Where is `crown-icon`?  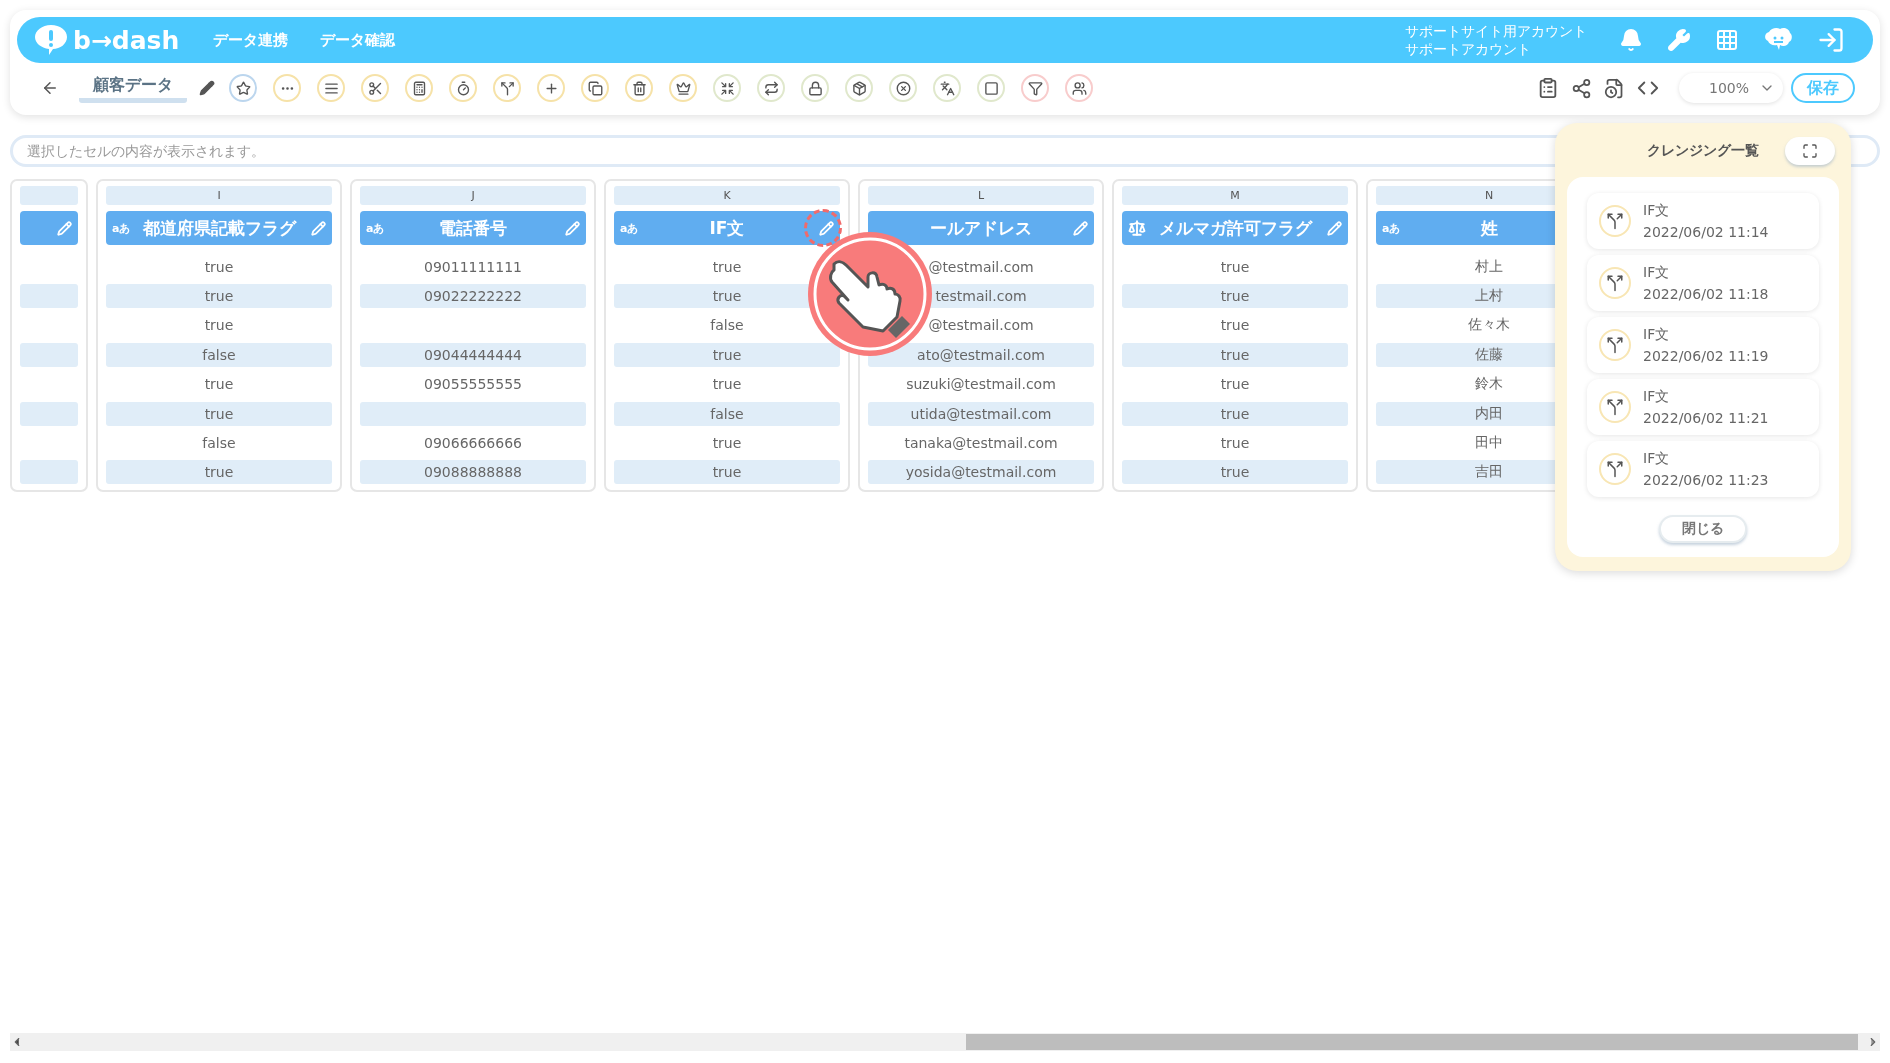
crown-icon is located at coordinates (683, 88).